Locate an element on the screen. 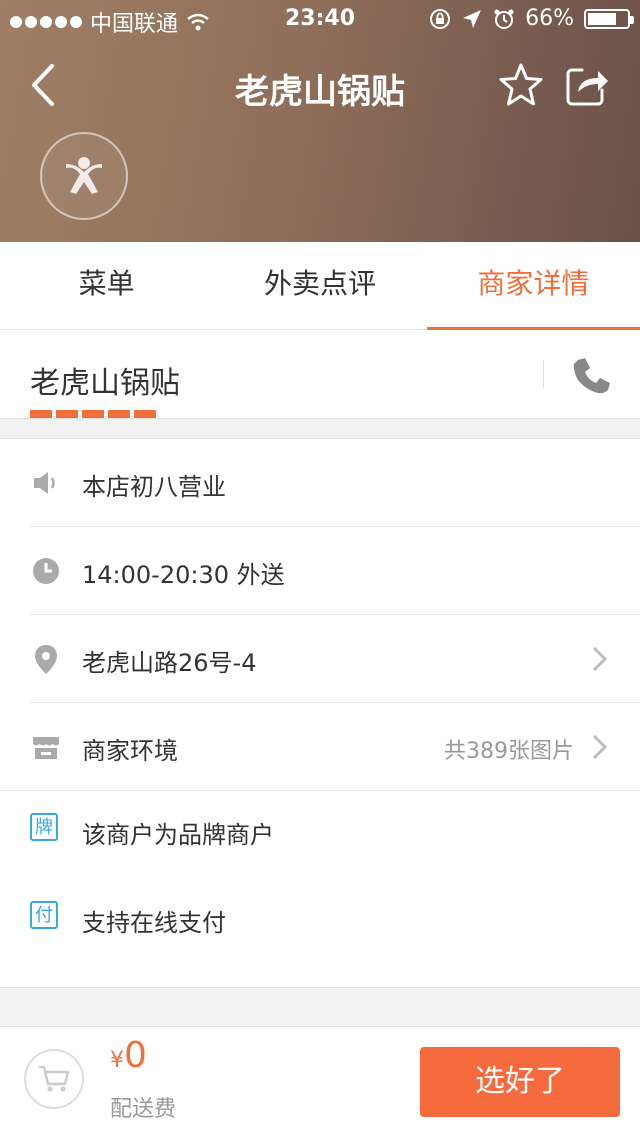  notice-row: 本店初八营业 is located at coordinates (320, 483).